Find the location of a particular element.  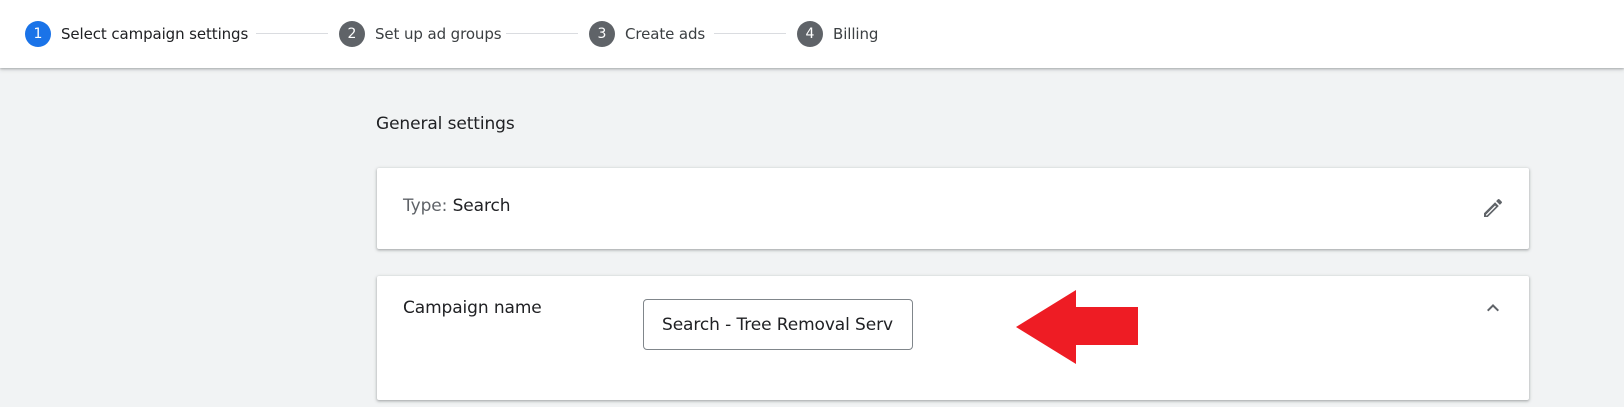

step-select-campaign-settings: 1 Select campaign settings is located at coordinates (136, 34).